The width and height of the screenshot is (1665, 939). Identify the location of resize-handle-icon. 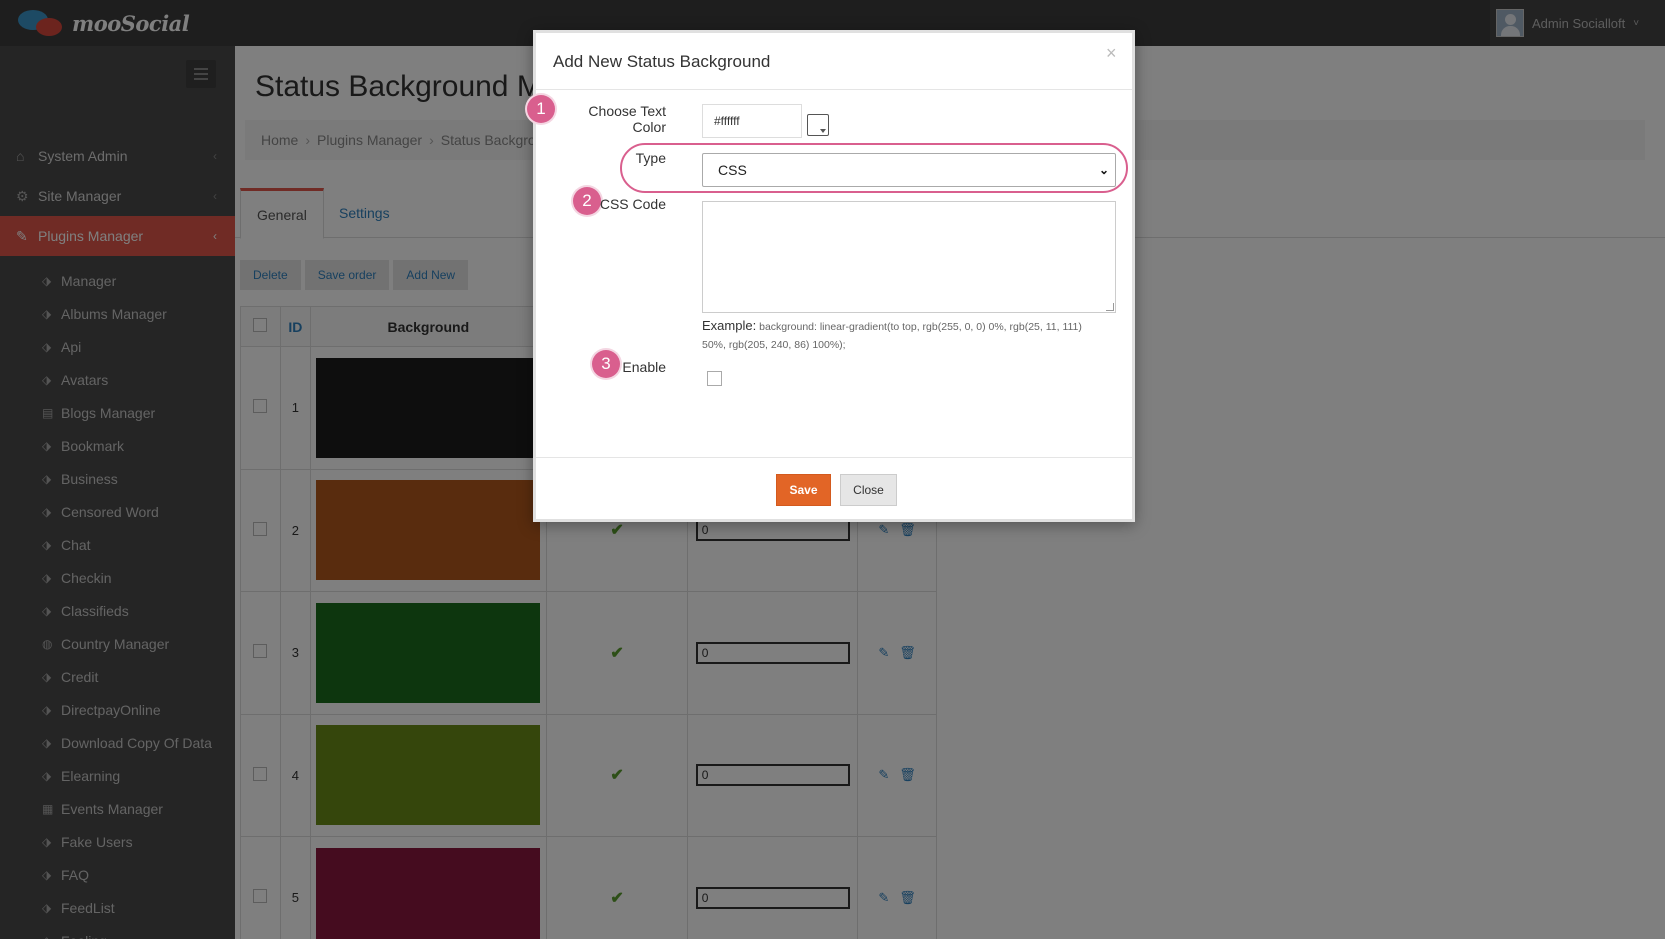
(1110, 307).